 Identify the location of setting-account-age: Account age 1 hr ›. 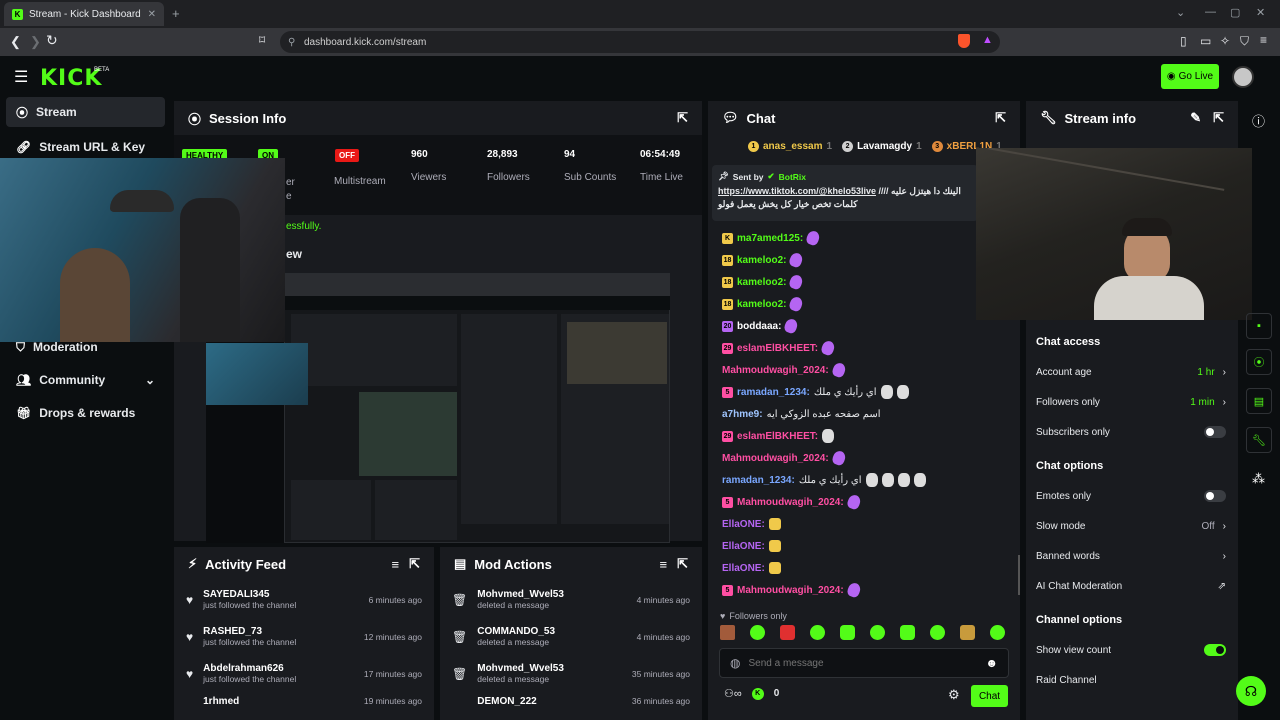
(1132, 372).